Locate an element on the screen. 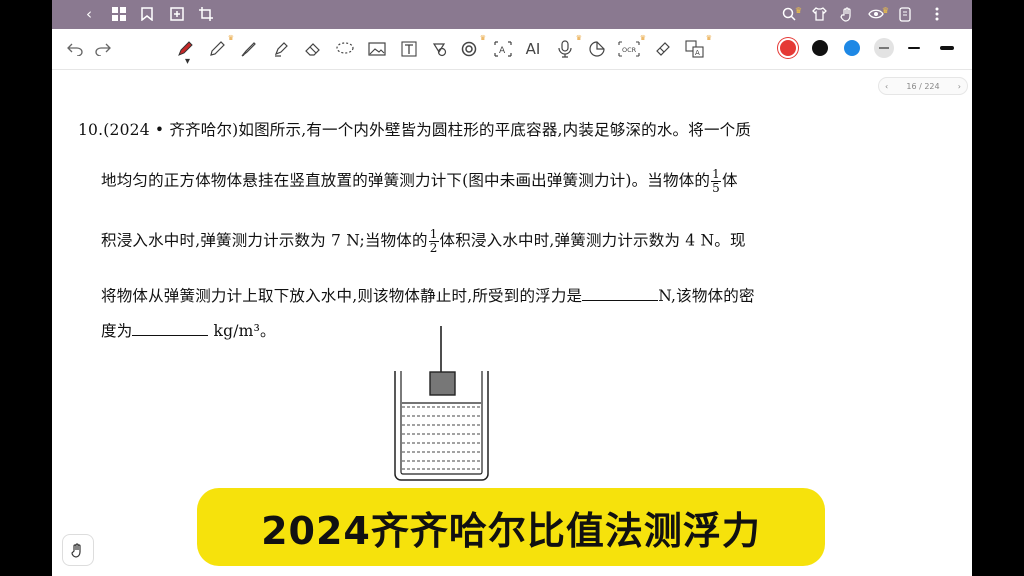  add-page-icon is located at coordinates (177, 14).